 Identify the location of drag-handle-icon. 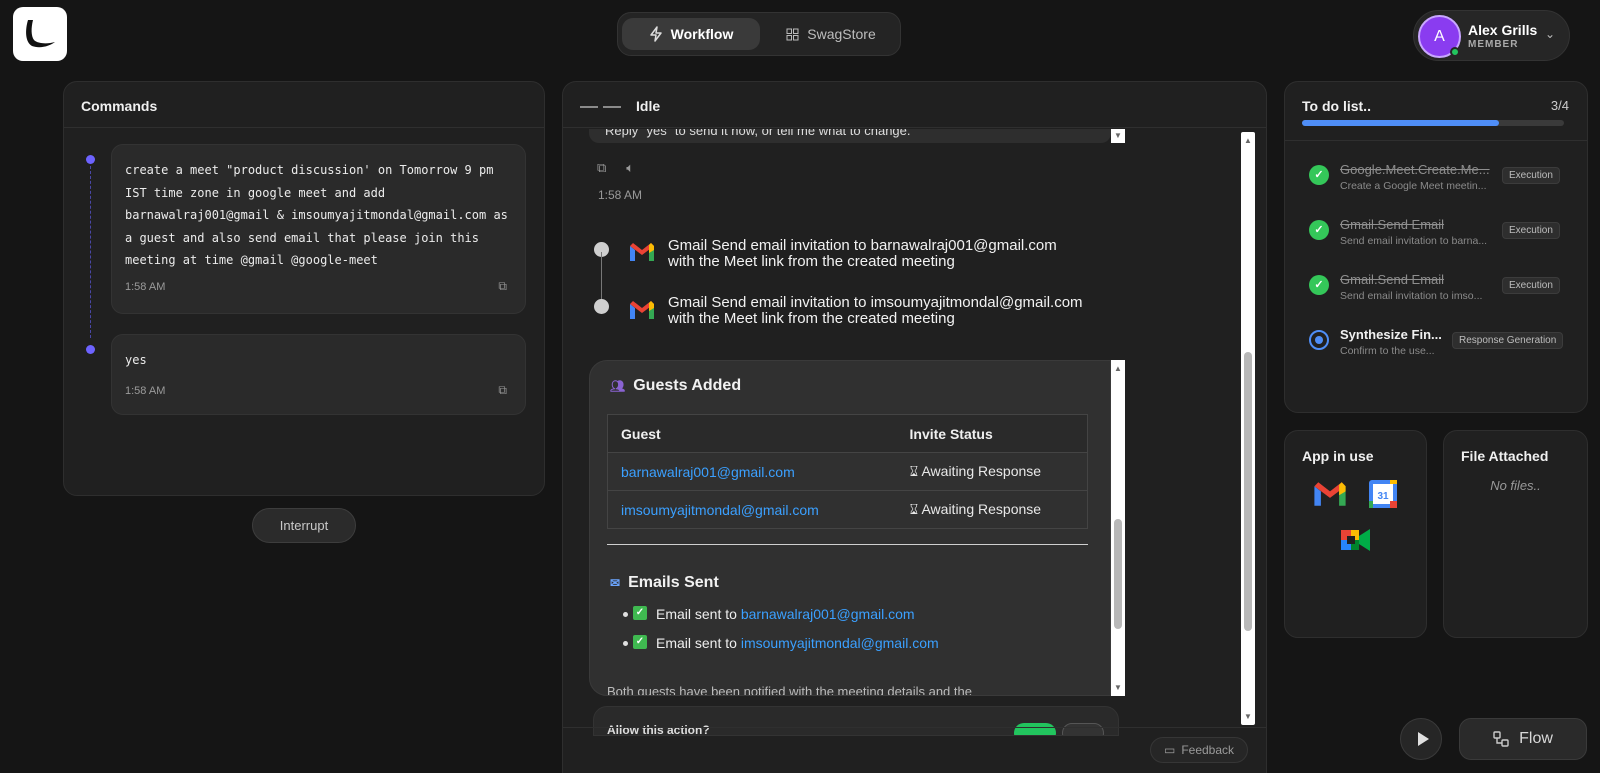
(600, 107).